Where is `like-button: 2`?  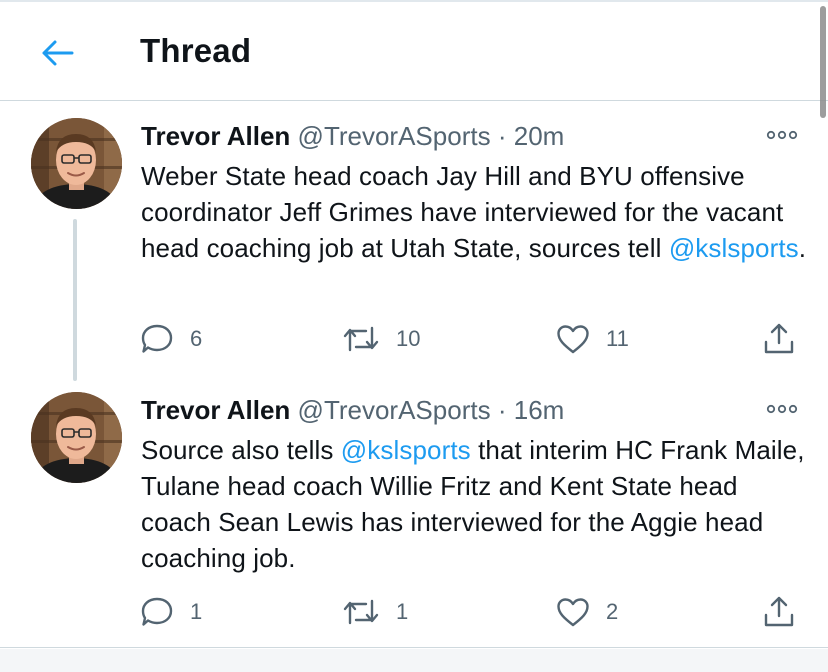 like-button: 2 is located at coordinates (587, 612).